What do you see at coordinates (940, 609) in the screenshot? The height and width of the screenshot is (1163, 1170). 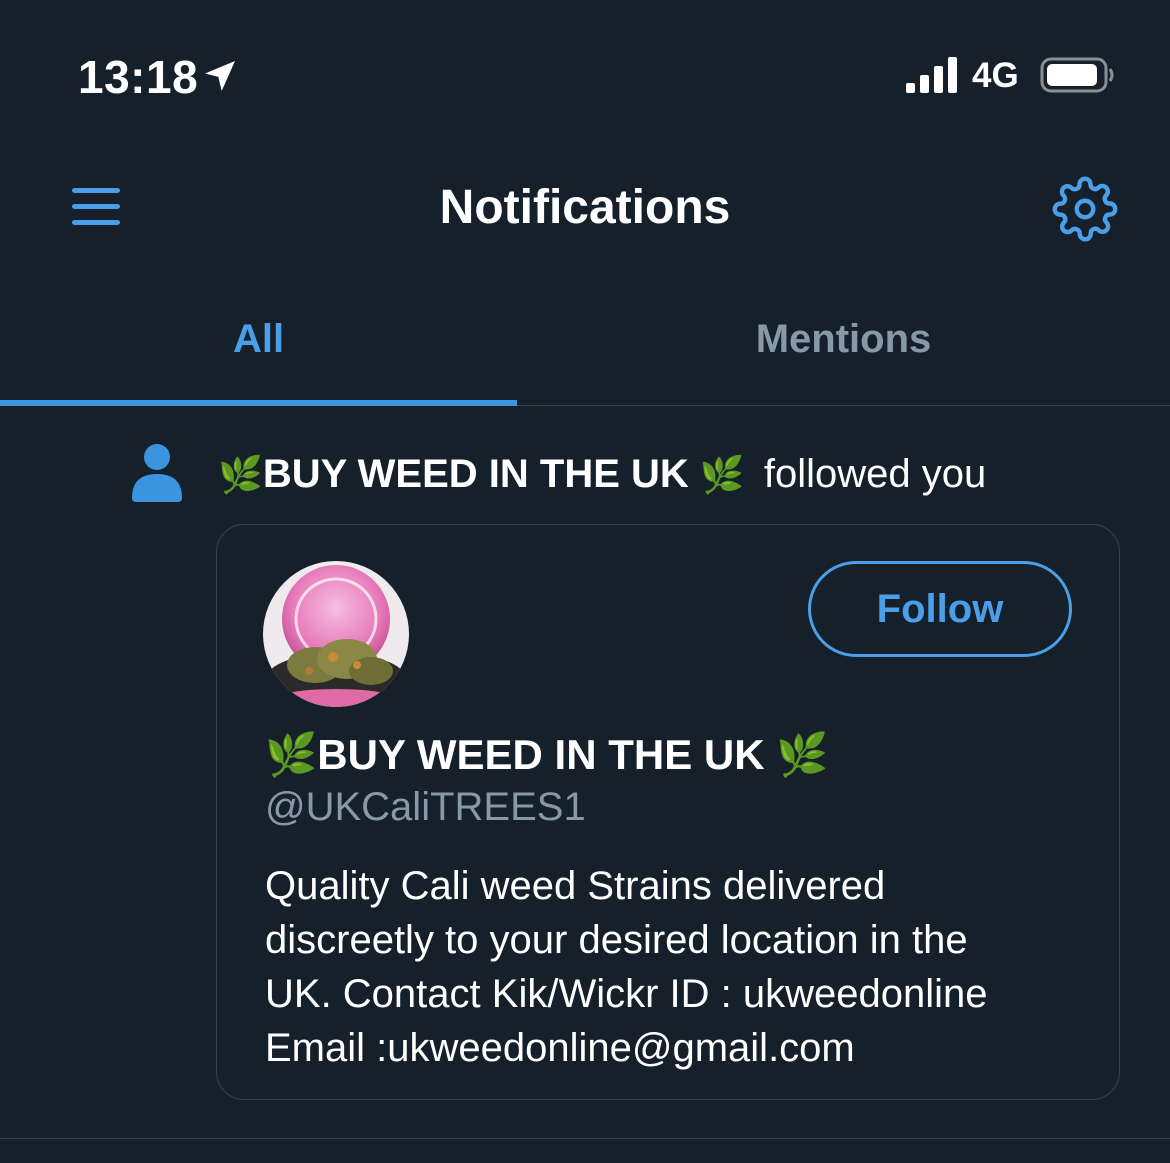 I see `follow-button: Follow` at bounding box center [940, 609].